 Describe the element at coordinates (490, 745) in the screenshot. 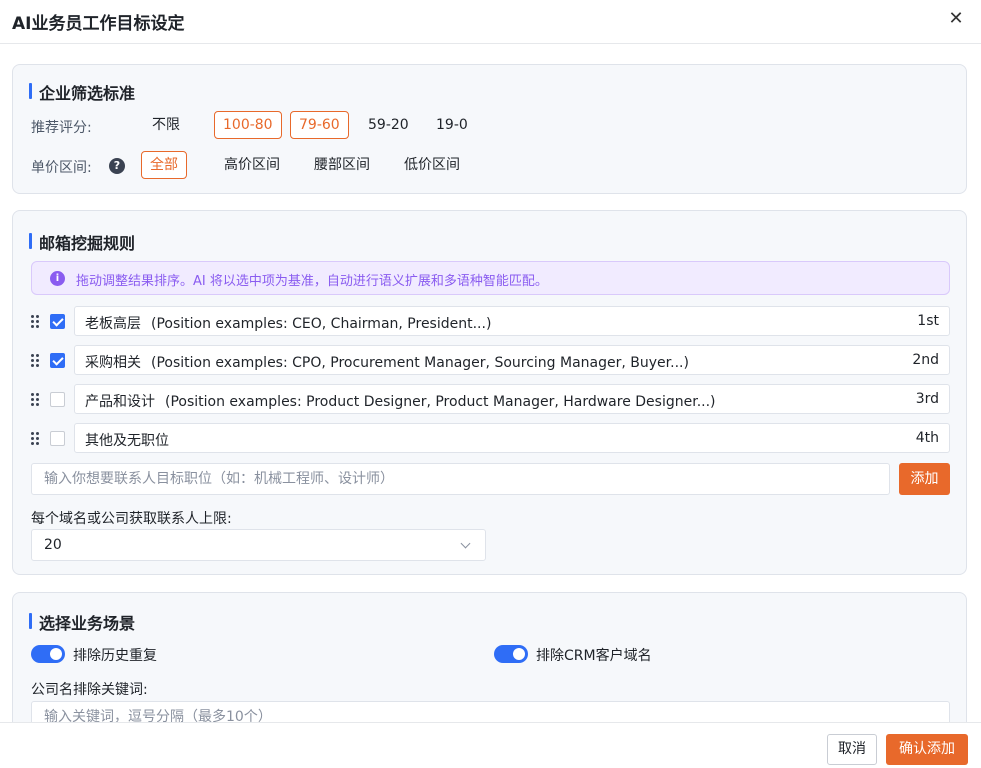

I see `dialog-footer: 取消 确认添加` at that location.